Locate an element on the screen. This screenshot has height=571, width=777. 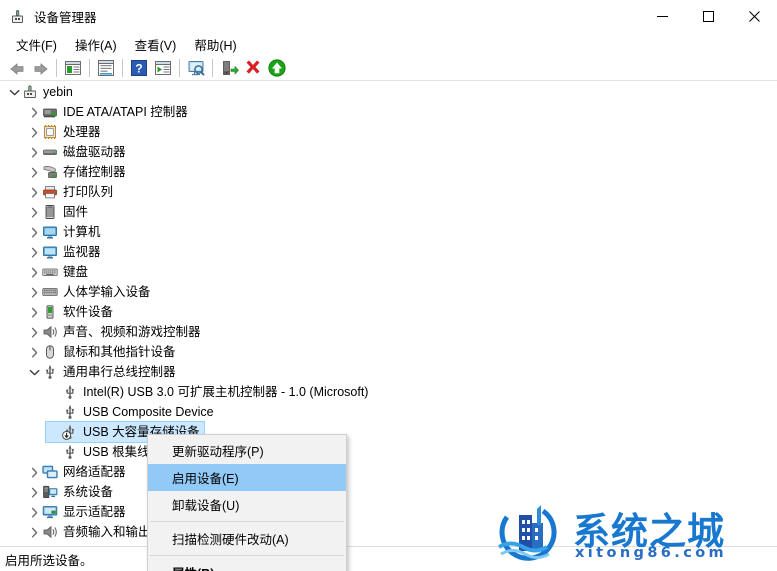
properties-icon is located at coordinates (106, 67).